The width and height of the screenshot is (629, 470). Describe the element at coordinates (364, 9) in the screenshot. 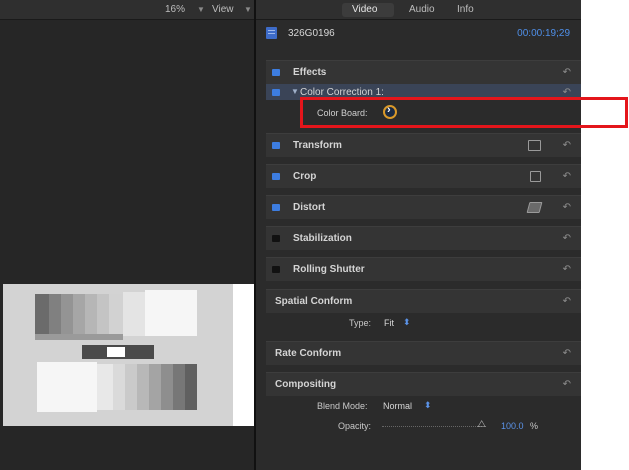

I see `tab-video: Video` at that location.